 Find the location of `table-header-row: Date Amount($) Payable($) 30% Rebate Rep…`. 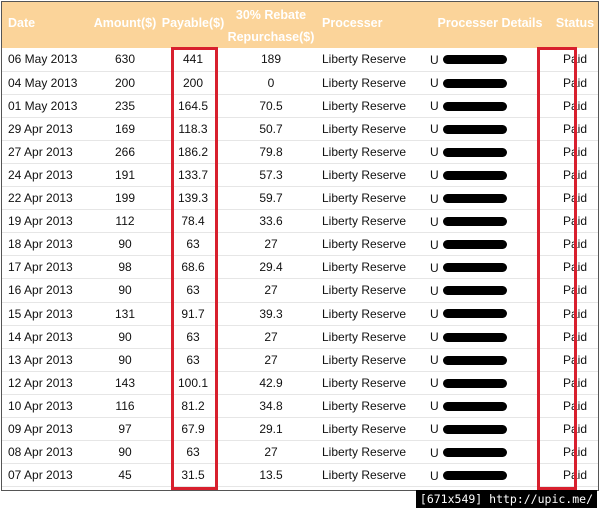

table-header-row: Date Amount($) Payable($) 30% Rebate Rep… is located at coordinates (300, 25).